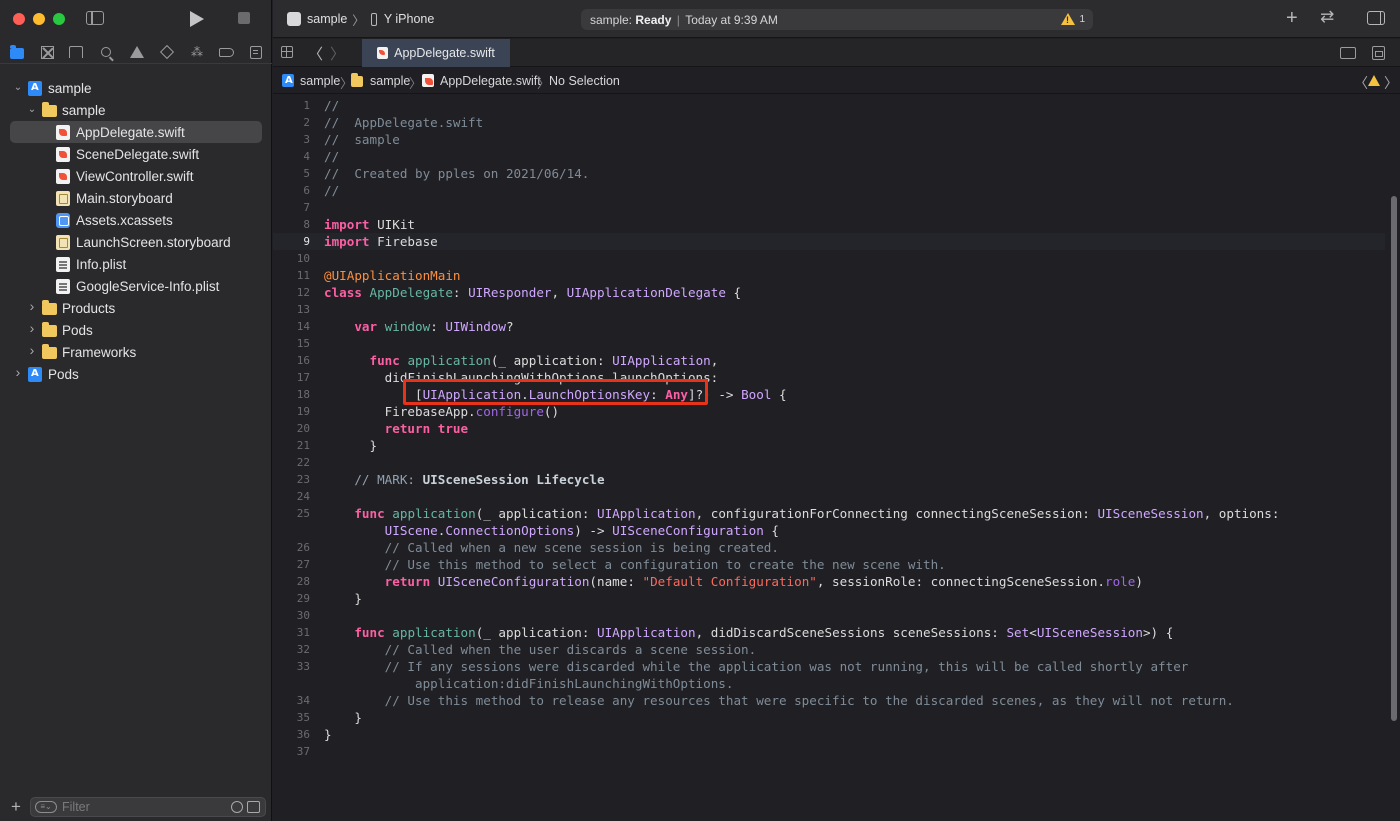 The width and height of the screenshot is (1400, 821). I want to click on activity-view: sample: Ready | Today at 9:39 AM 1, so click(837, 19).